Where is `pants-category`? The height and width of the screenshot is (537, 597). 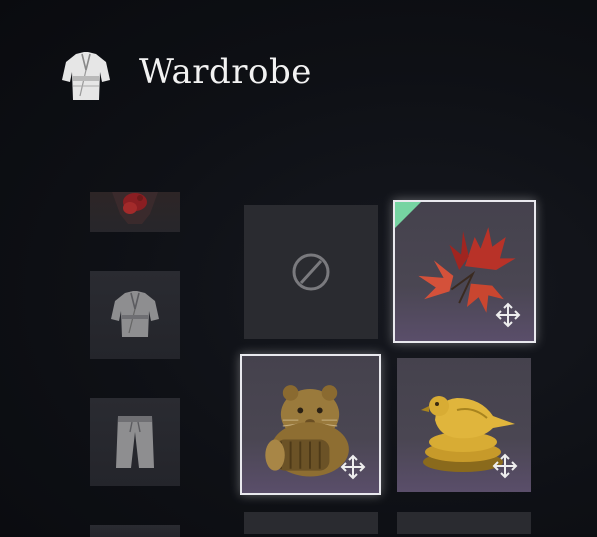
pants-category is located at coordinates (135, 442).